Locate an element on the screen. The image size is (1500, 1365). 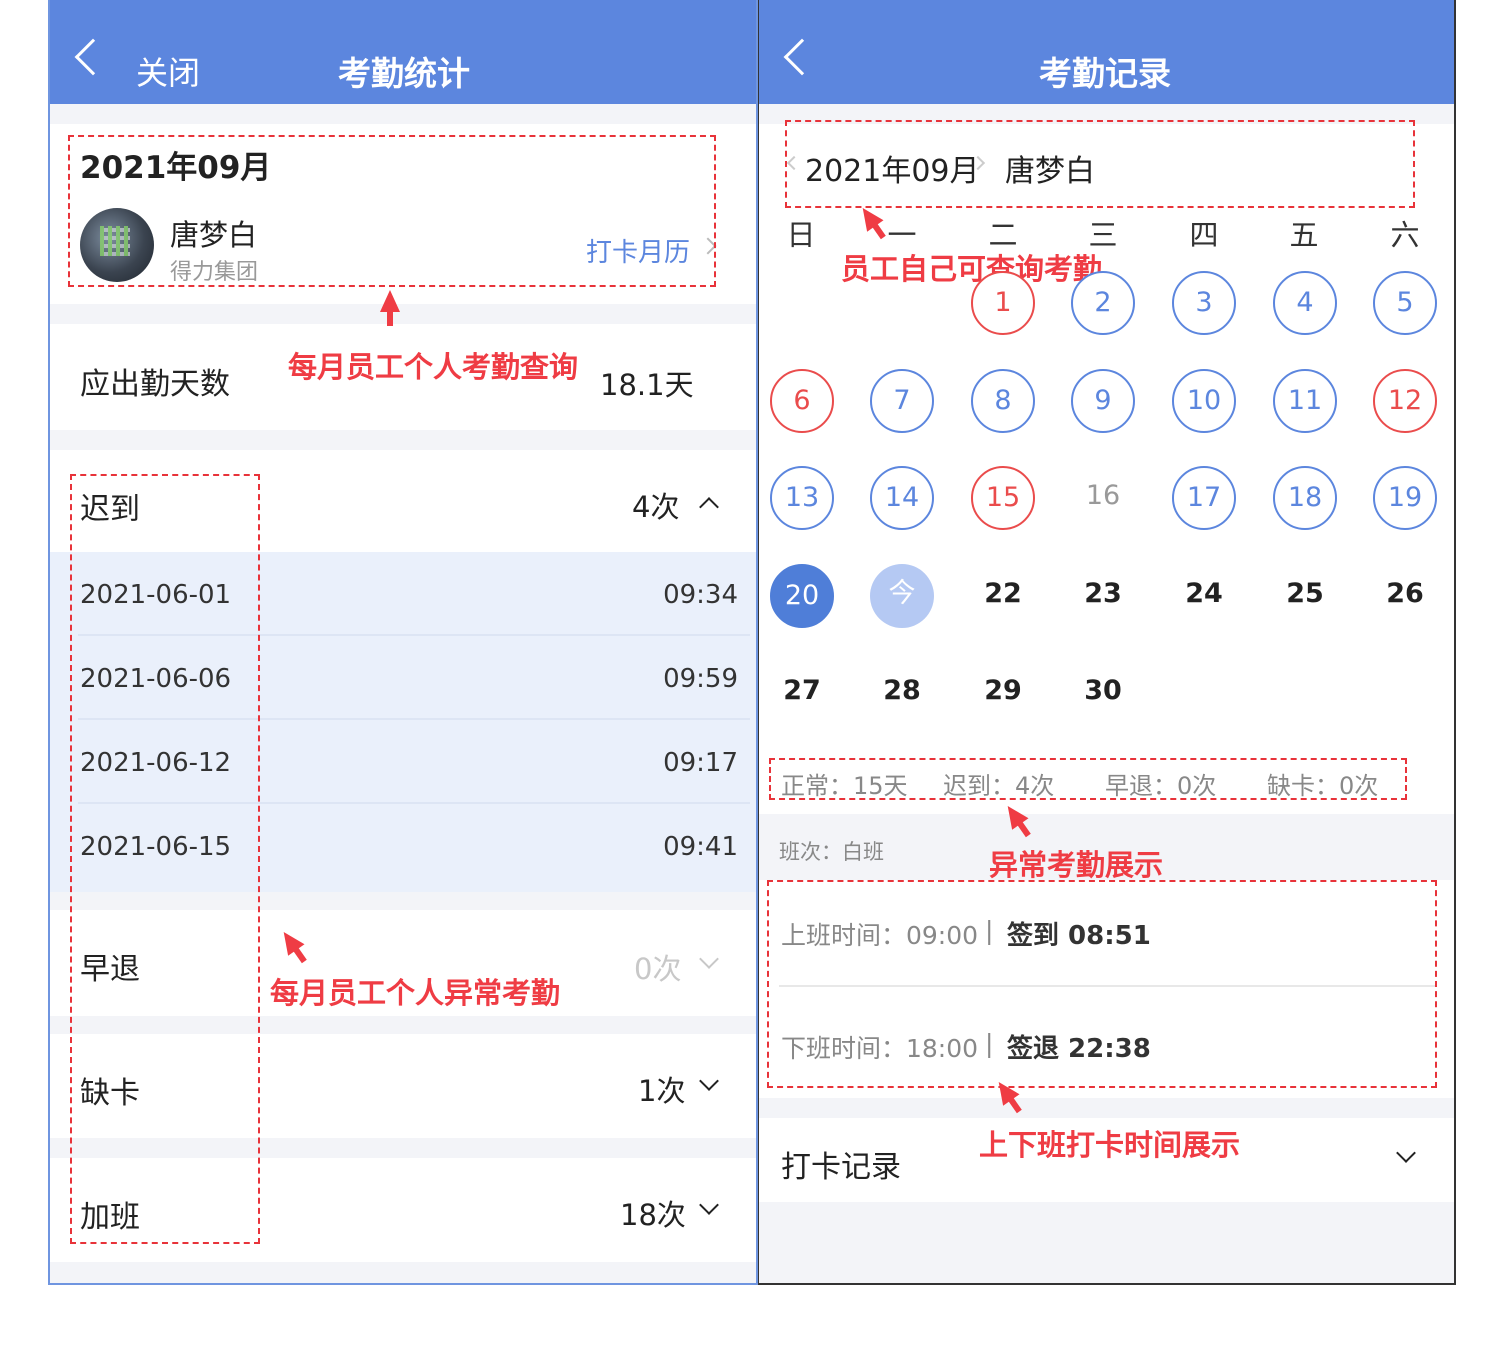
calendar-day: 24 is located at coordinates (1204, 596).